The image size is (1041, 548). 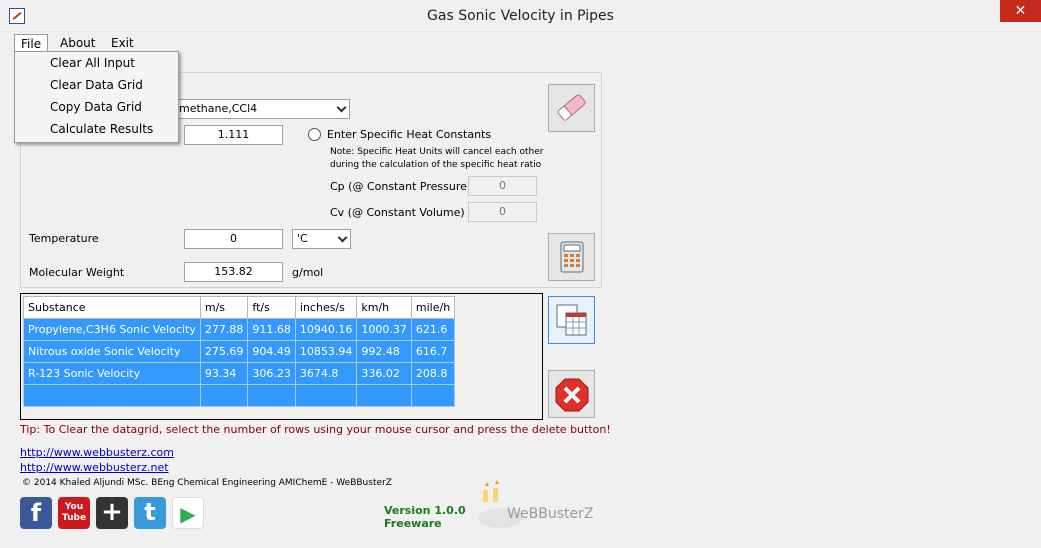 What do you see at coordinates (112, 307) in the screenshot?
I see `column-header: Substance` at bounding box center [112, 307].